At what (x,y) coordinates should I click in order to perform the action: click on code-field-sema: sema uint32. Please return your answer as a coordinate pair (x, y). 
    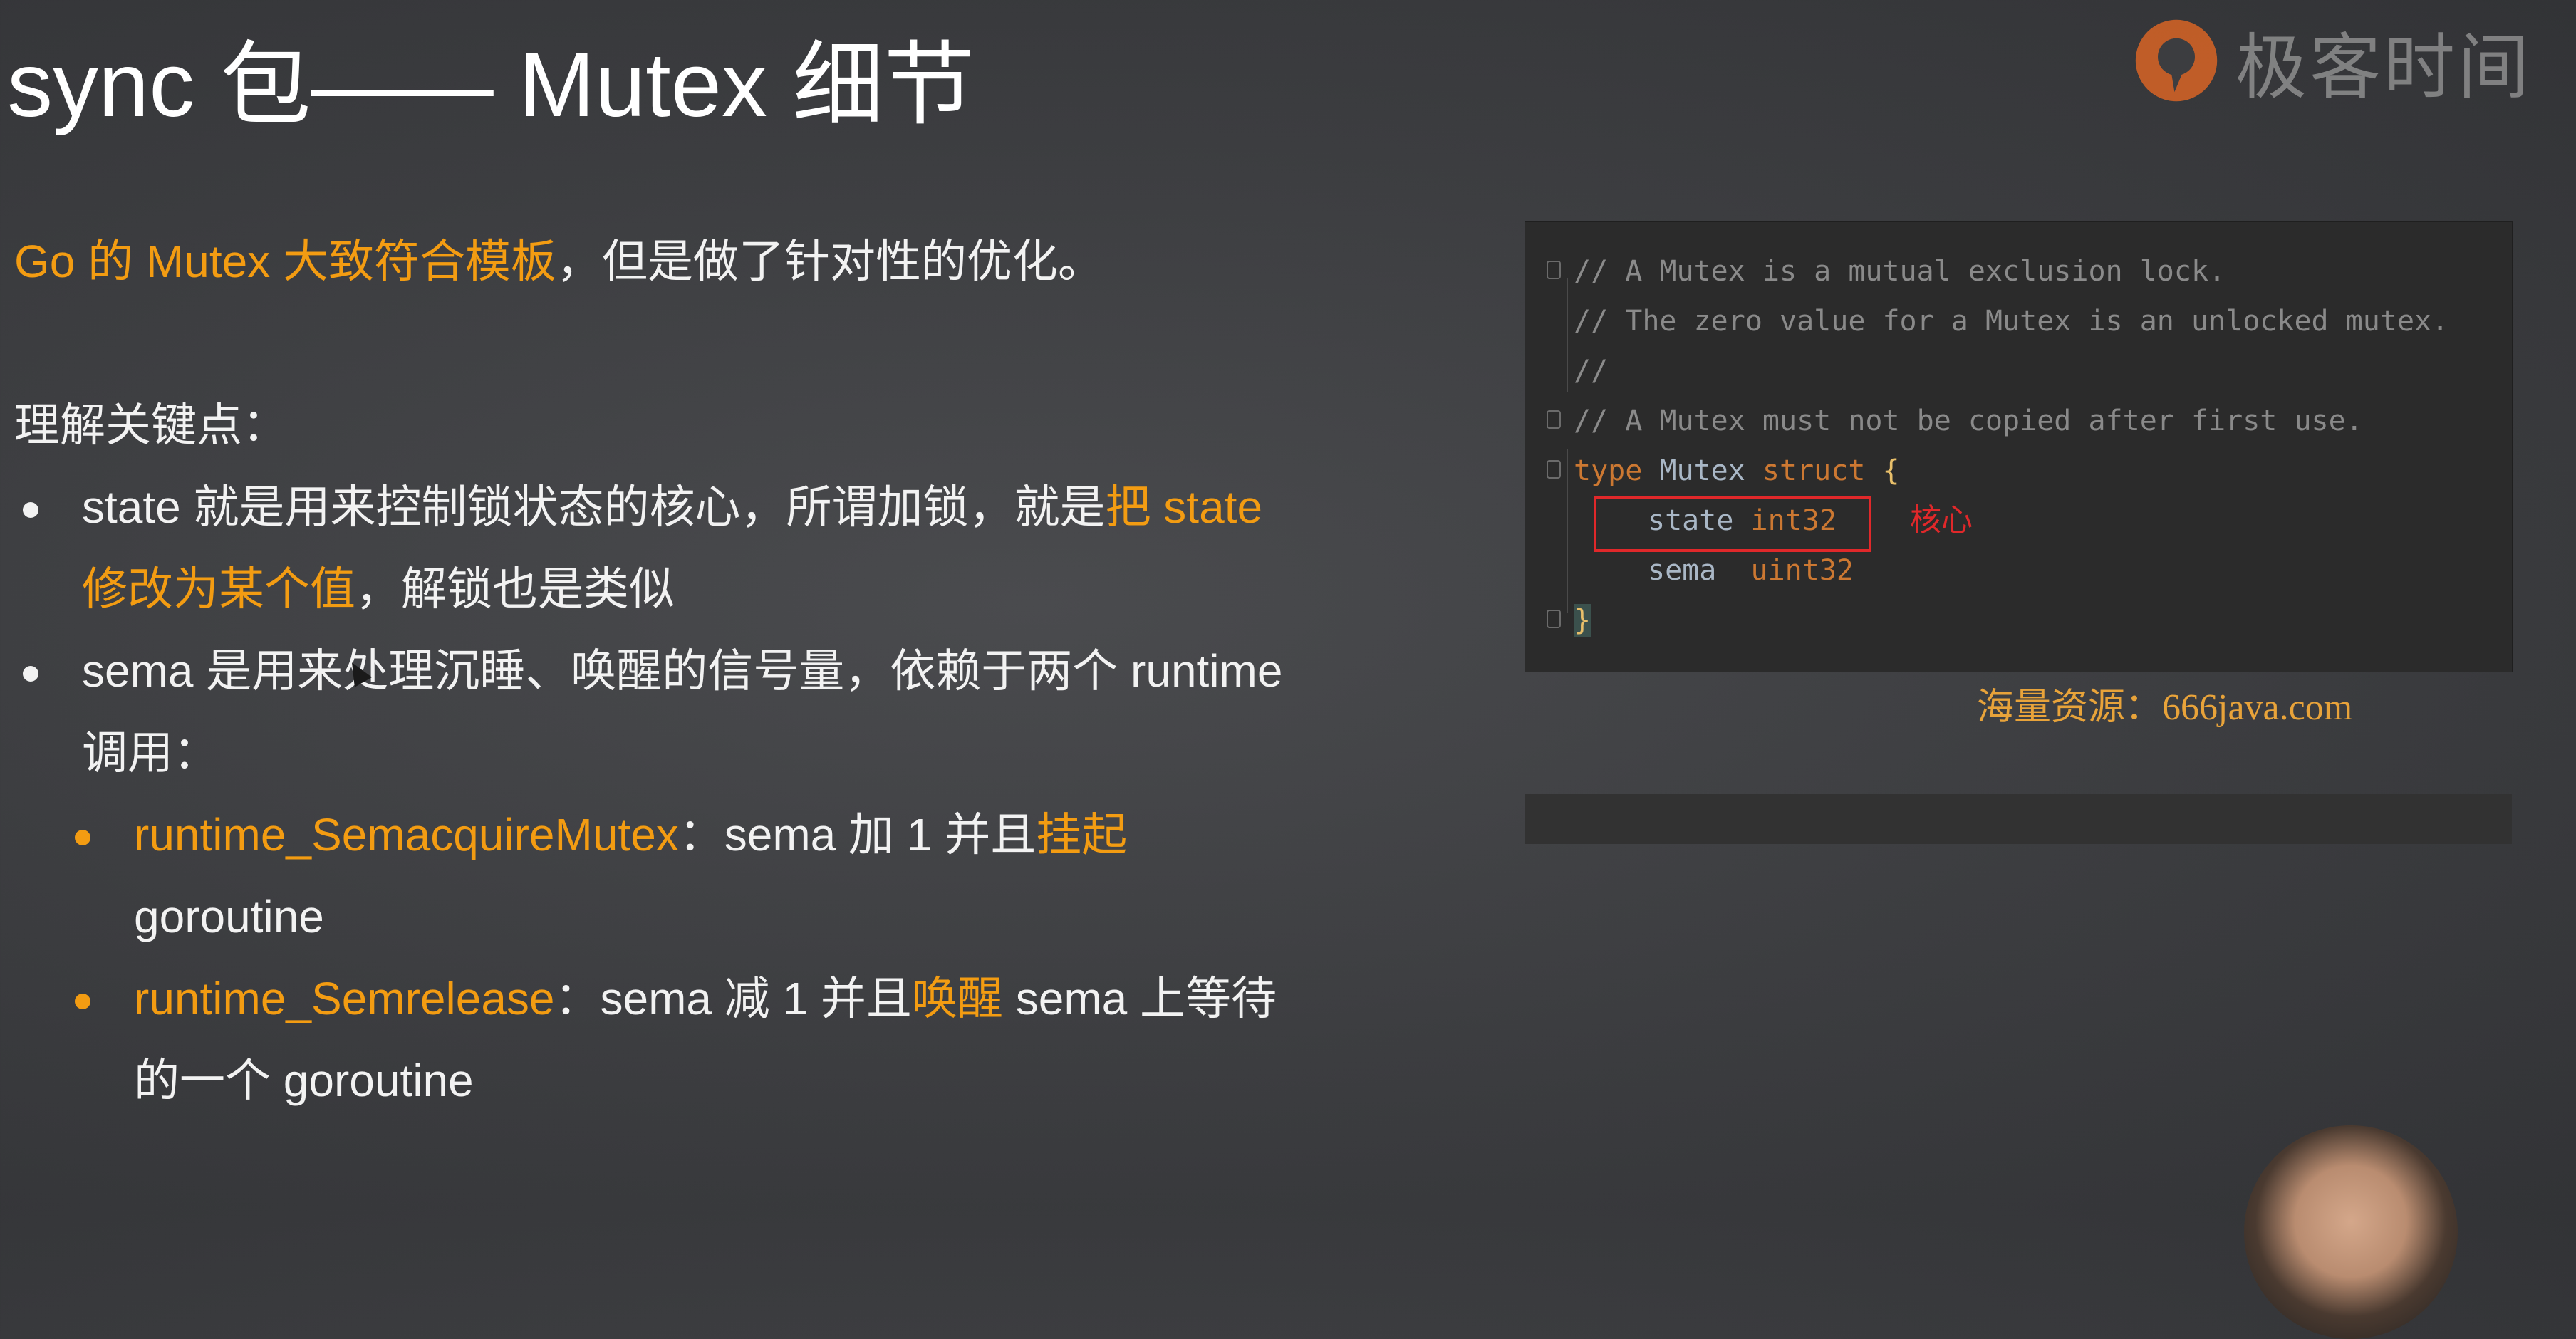
    Looking at the image, I should click on (1751, 570).